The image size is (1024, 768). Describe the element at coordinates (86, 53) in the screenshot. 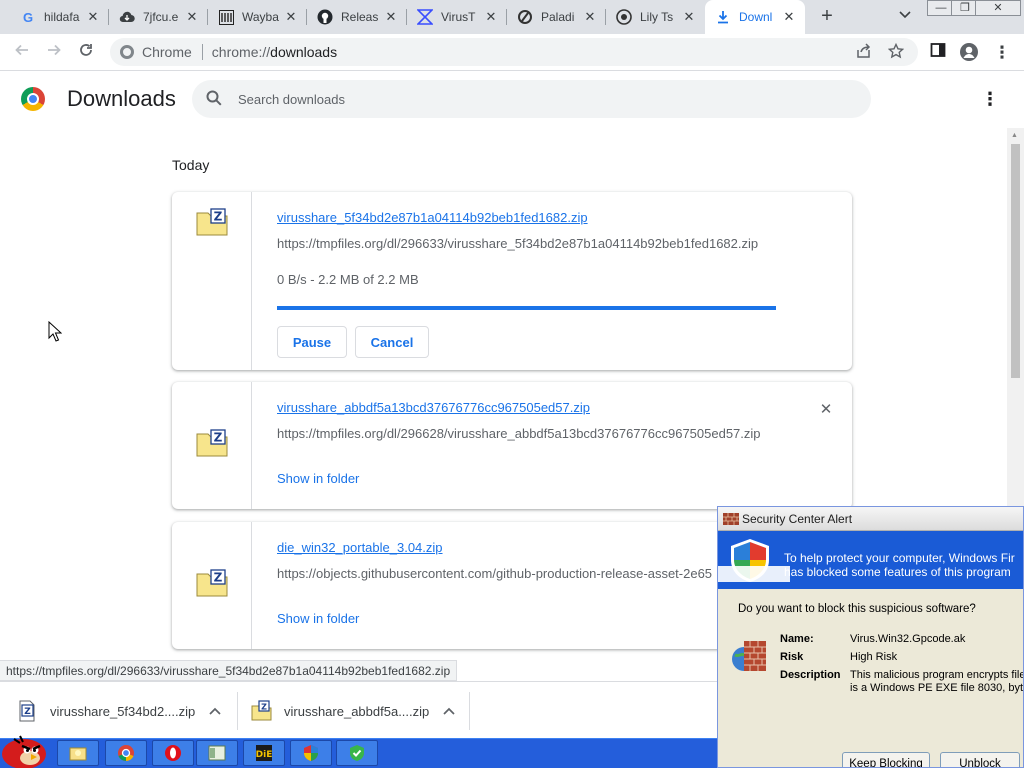

I see `reload-icon` at that location.